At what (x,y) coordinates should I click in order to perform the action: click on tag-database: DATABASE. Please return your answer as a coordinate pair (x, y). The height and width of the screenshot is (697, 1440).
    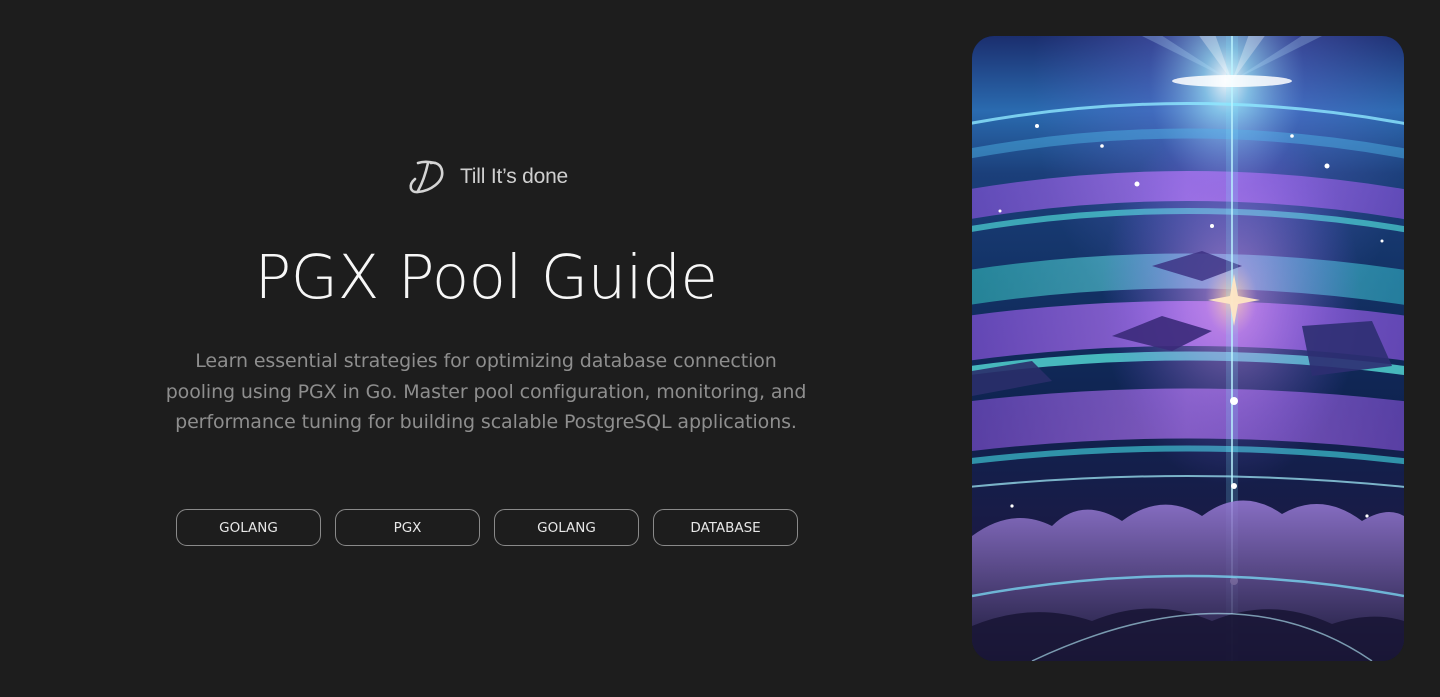
    Looking at the image, I should click on (725, 527).